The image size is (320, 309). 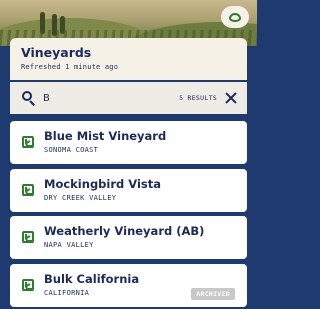 What do you see at coordinates (124, 231) in the screenshot?
I see `vineyard-name: Weatherly Vineyard (AB)` at bounding box center [124, 231].